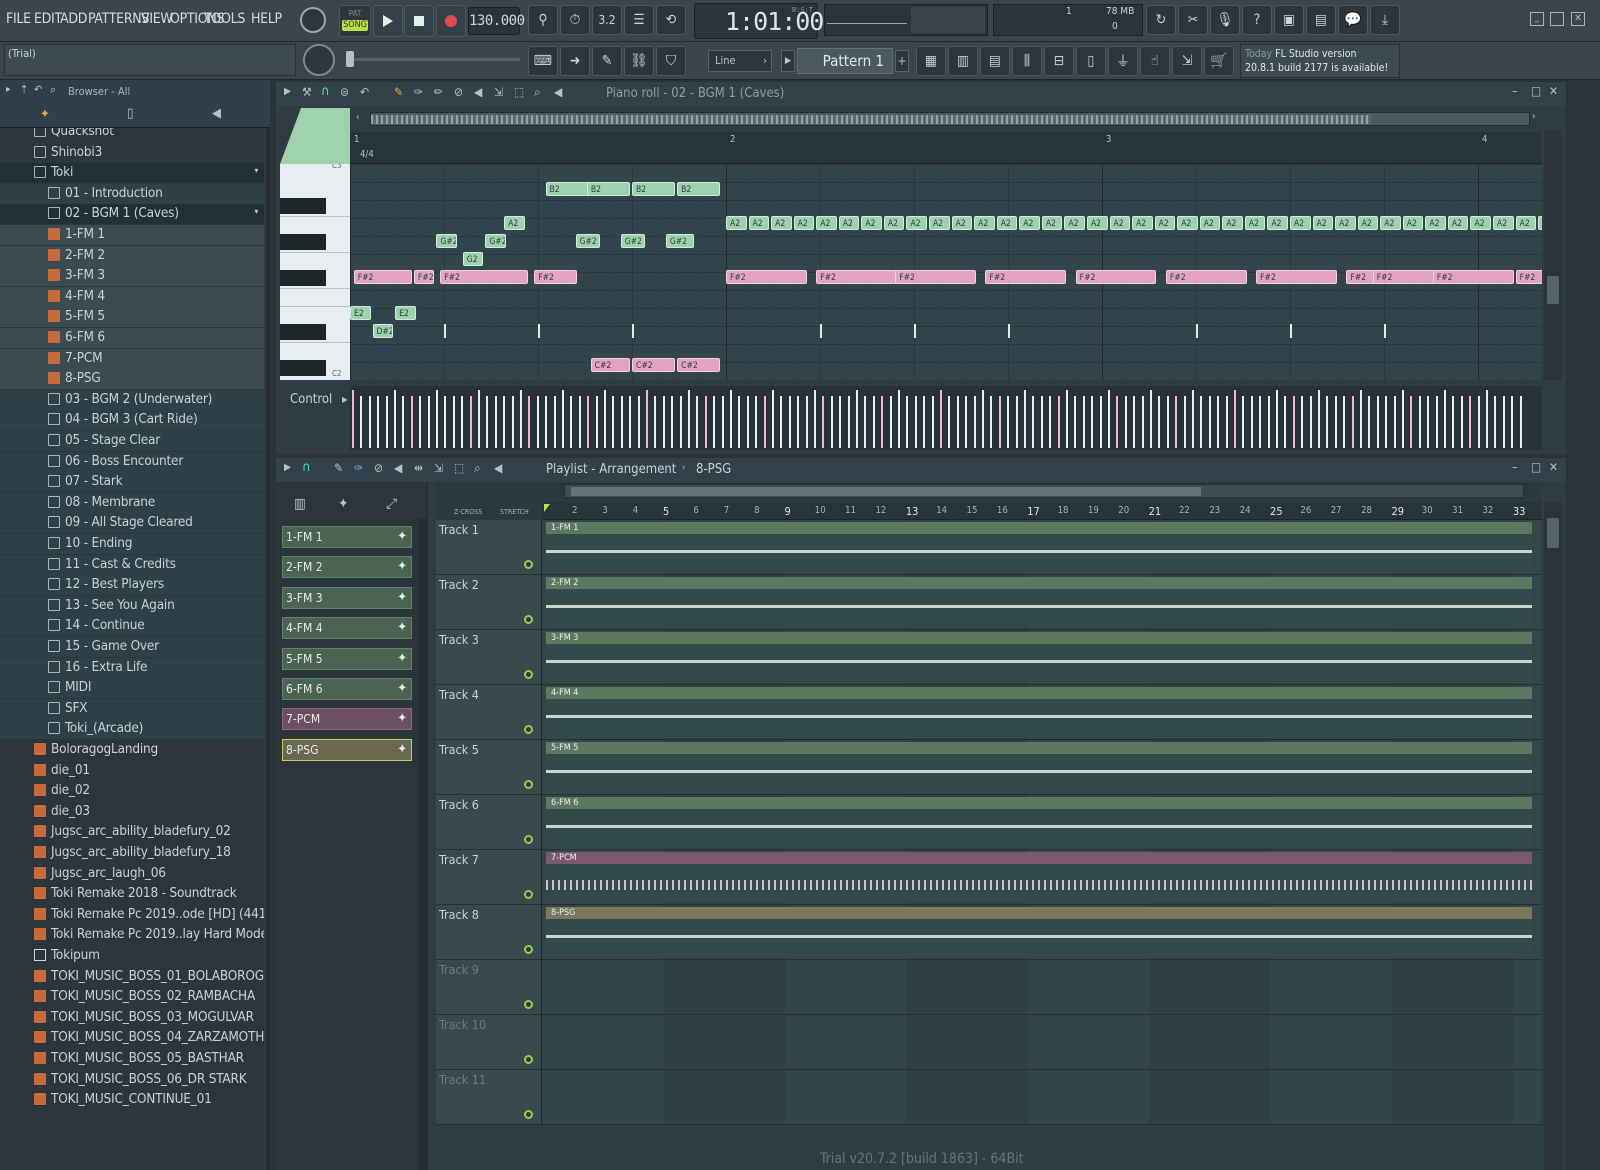 The image size is (1600, 1170). Describe the element at coordinates (759, 21) in the screenshot. I see `song-position-display: 1:01:00 B:S:T` at that location.